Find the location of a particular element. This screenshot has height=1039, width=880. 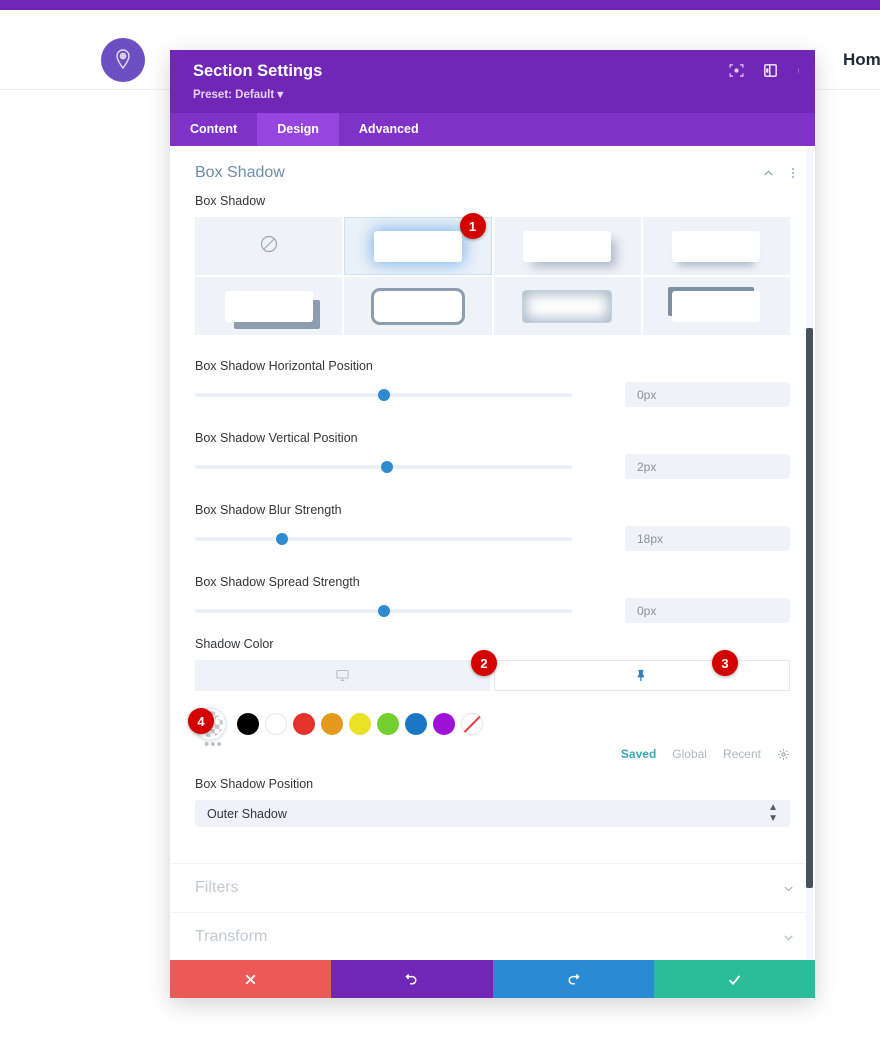

slider-blur-strength: Box Shadow Blur Strength 18px is located at coordinates (492, 527).